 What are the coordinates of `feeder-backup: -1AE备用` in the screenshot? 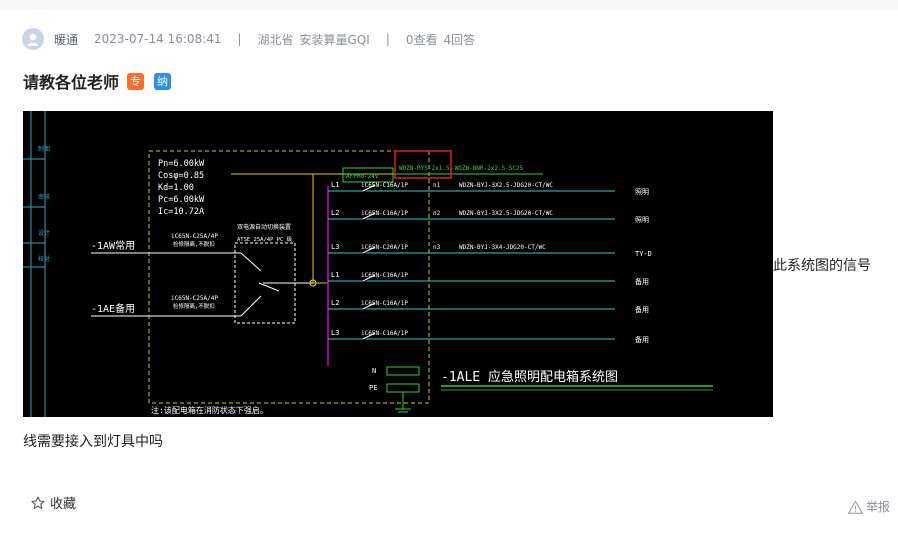 It's located at (113, 308).